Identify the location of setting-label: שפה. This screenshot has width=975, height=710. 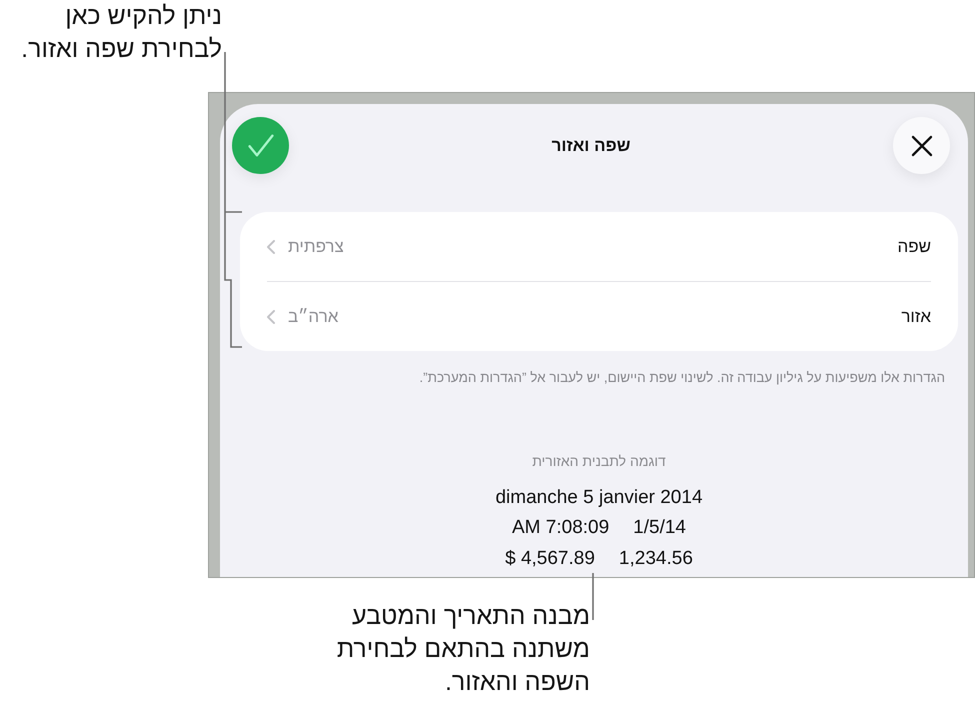
(914, 246).